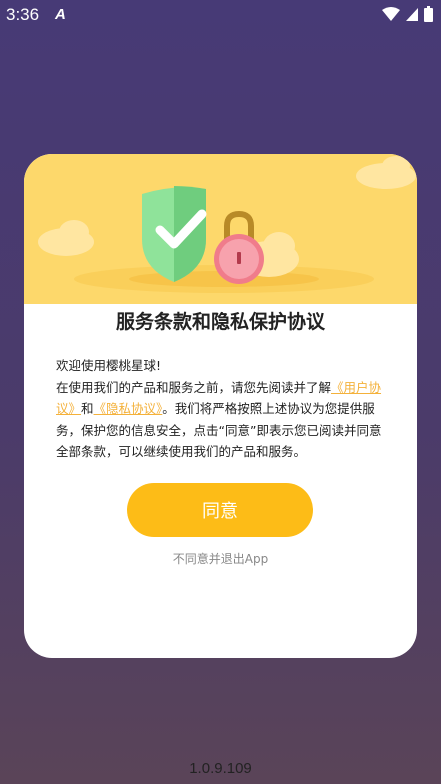  I want to click on status-time: 3:36, so click(23, 14).